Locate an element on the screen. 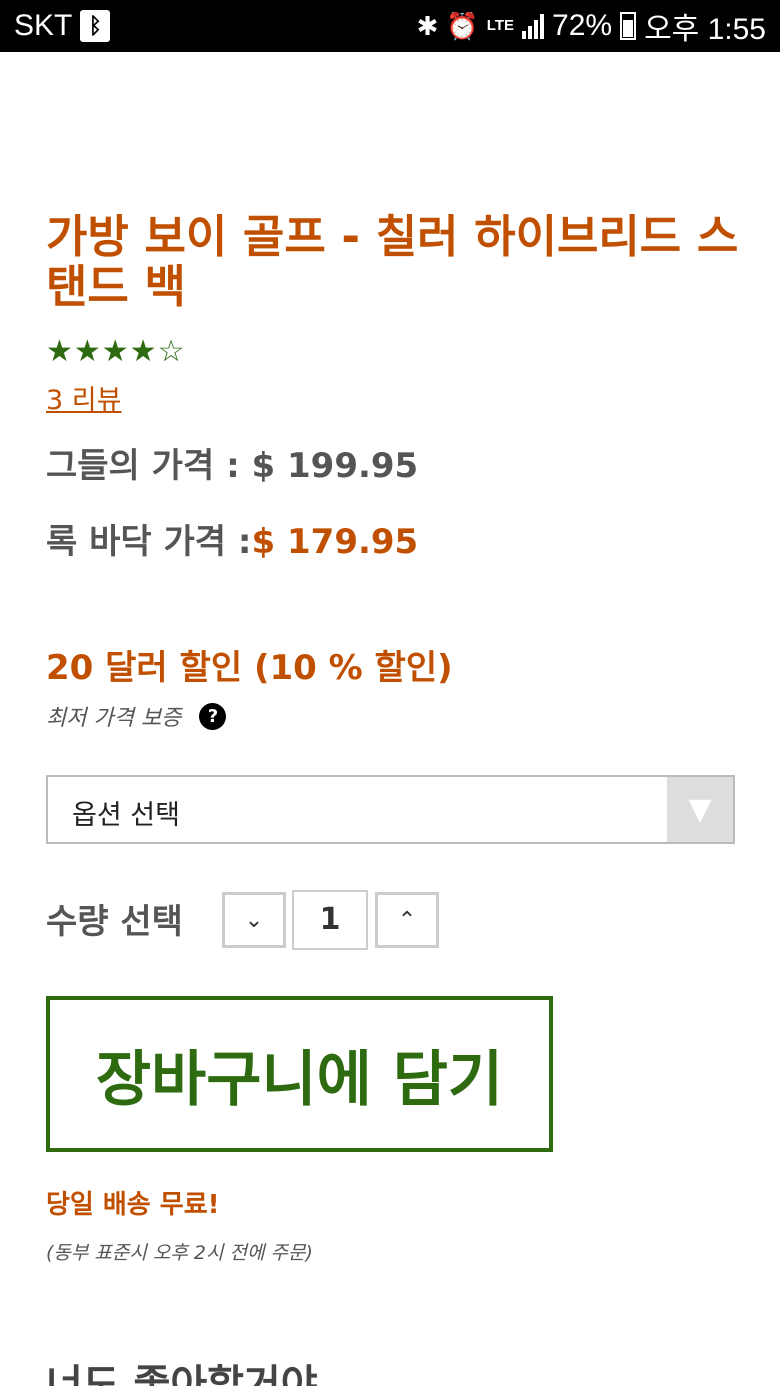  bluetooth-status-icon: ✱ is located at coordinates (427, 25).